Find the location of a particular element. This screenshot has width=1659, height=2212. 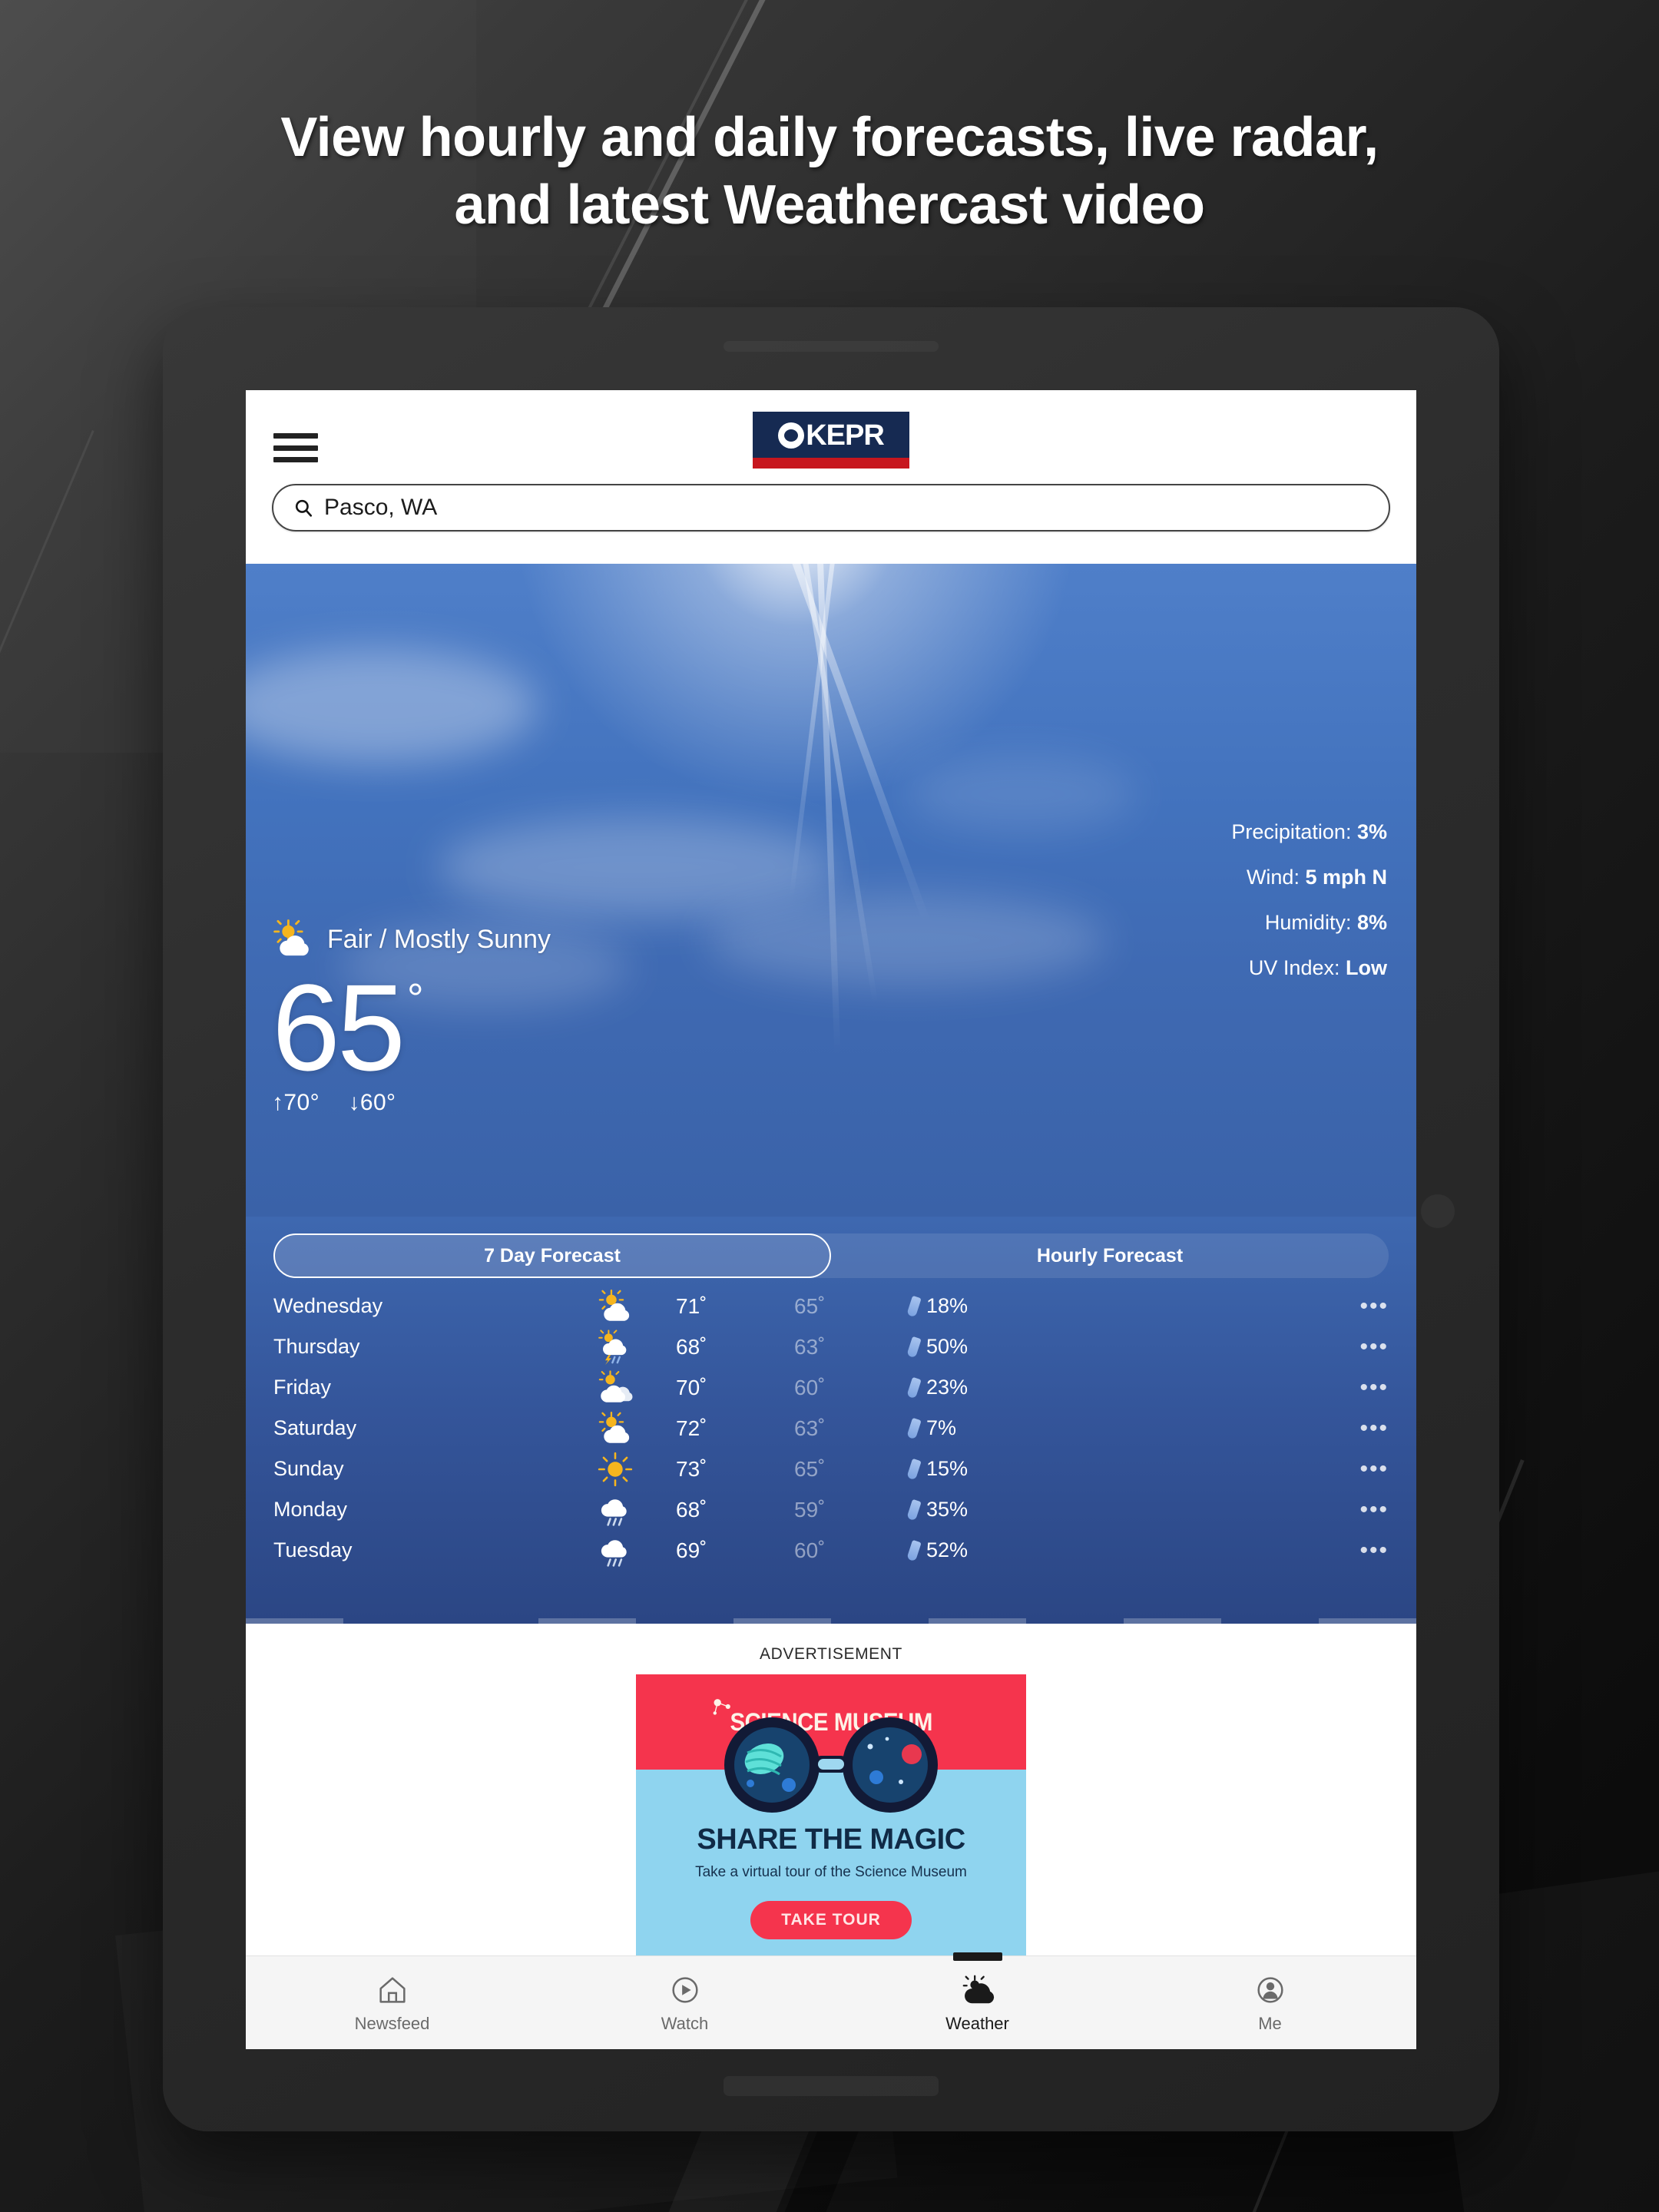

forecast-tab-bar: 7 Day Forecast Hourly Forecast is located at coordinates (831, 1255).